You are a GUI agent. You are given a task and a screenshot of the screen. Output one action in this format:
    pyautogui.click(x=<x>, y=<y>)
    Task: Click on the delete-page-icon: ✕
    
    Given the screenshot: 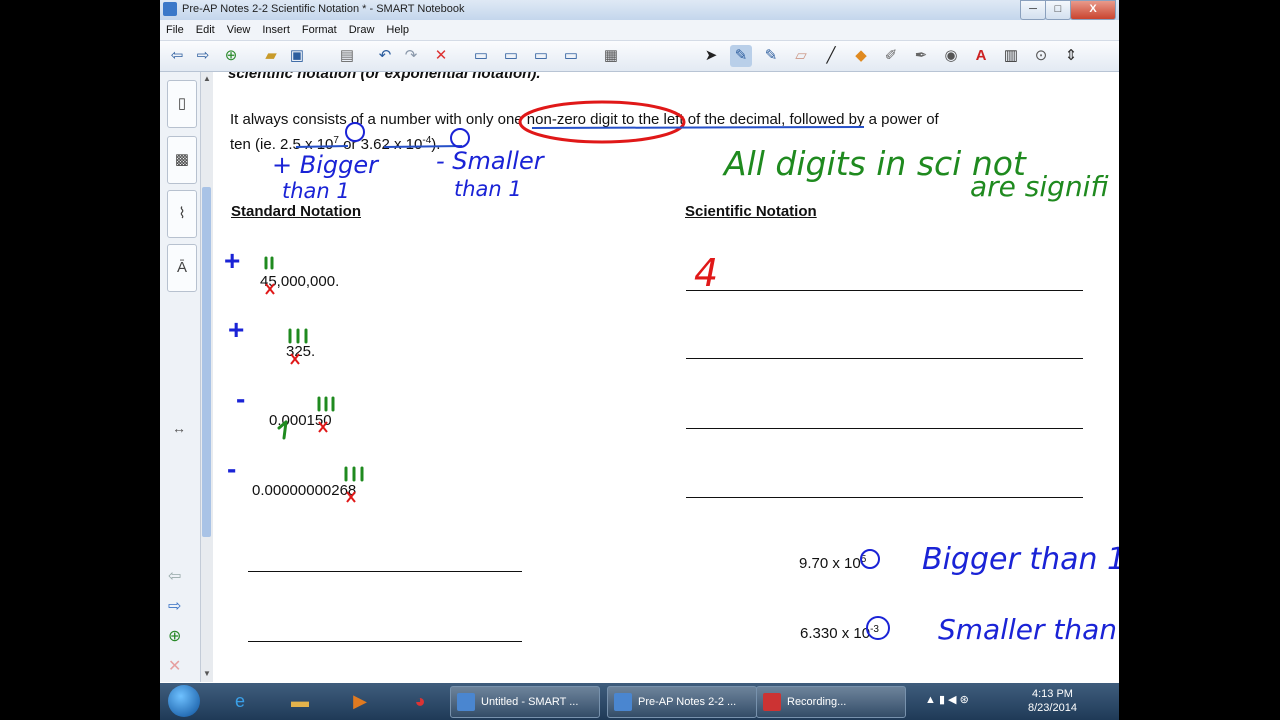 What is the action you would take?
    pyautogui.click(x=174, y=666)
    